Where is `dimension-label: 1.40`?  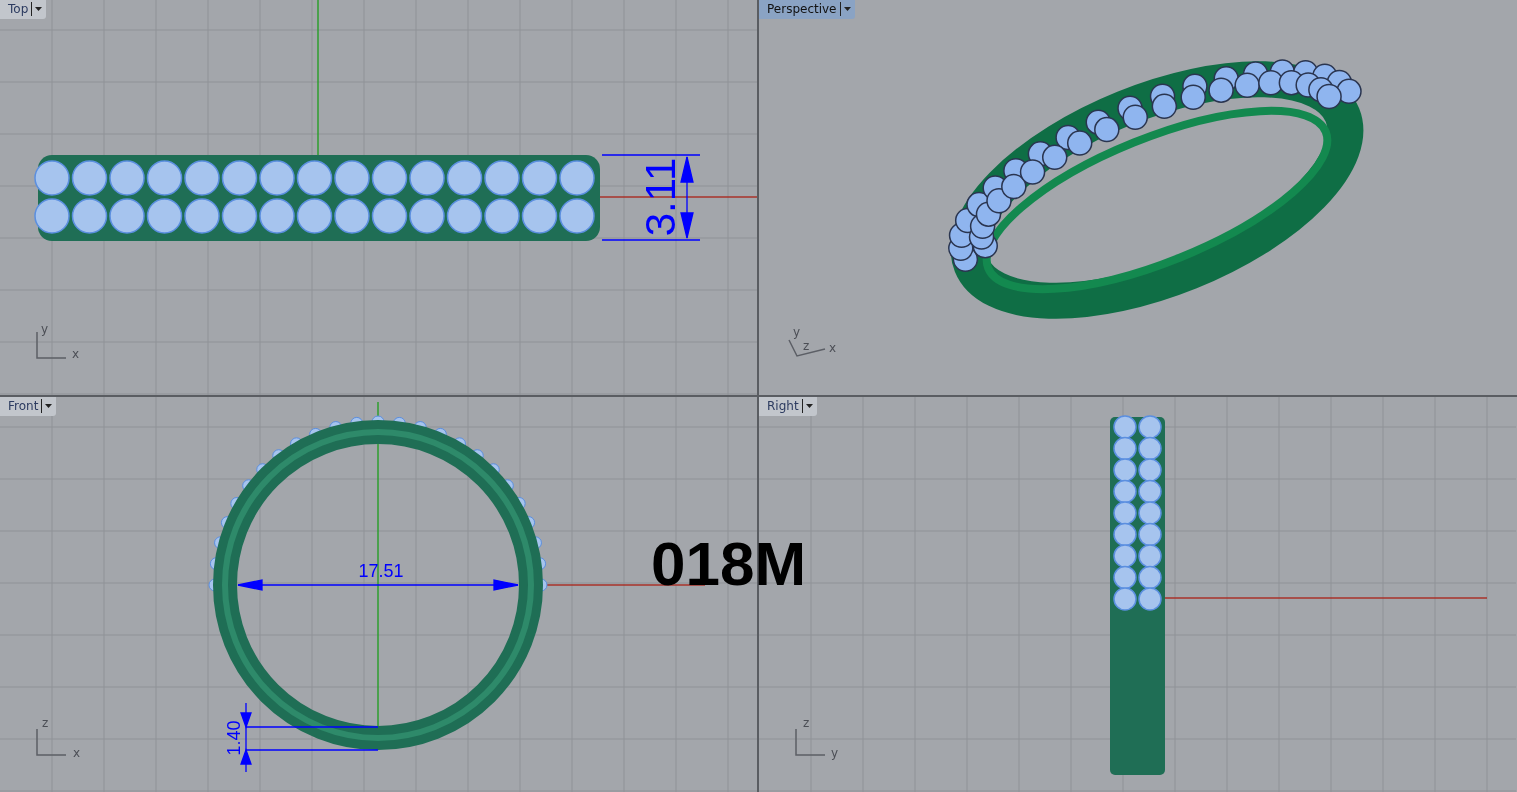 dimension-label: 1.40 is located at coordinates (234, 738).